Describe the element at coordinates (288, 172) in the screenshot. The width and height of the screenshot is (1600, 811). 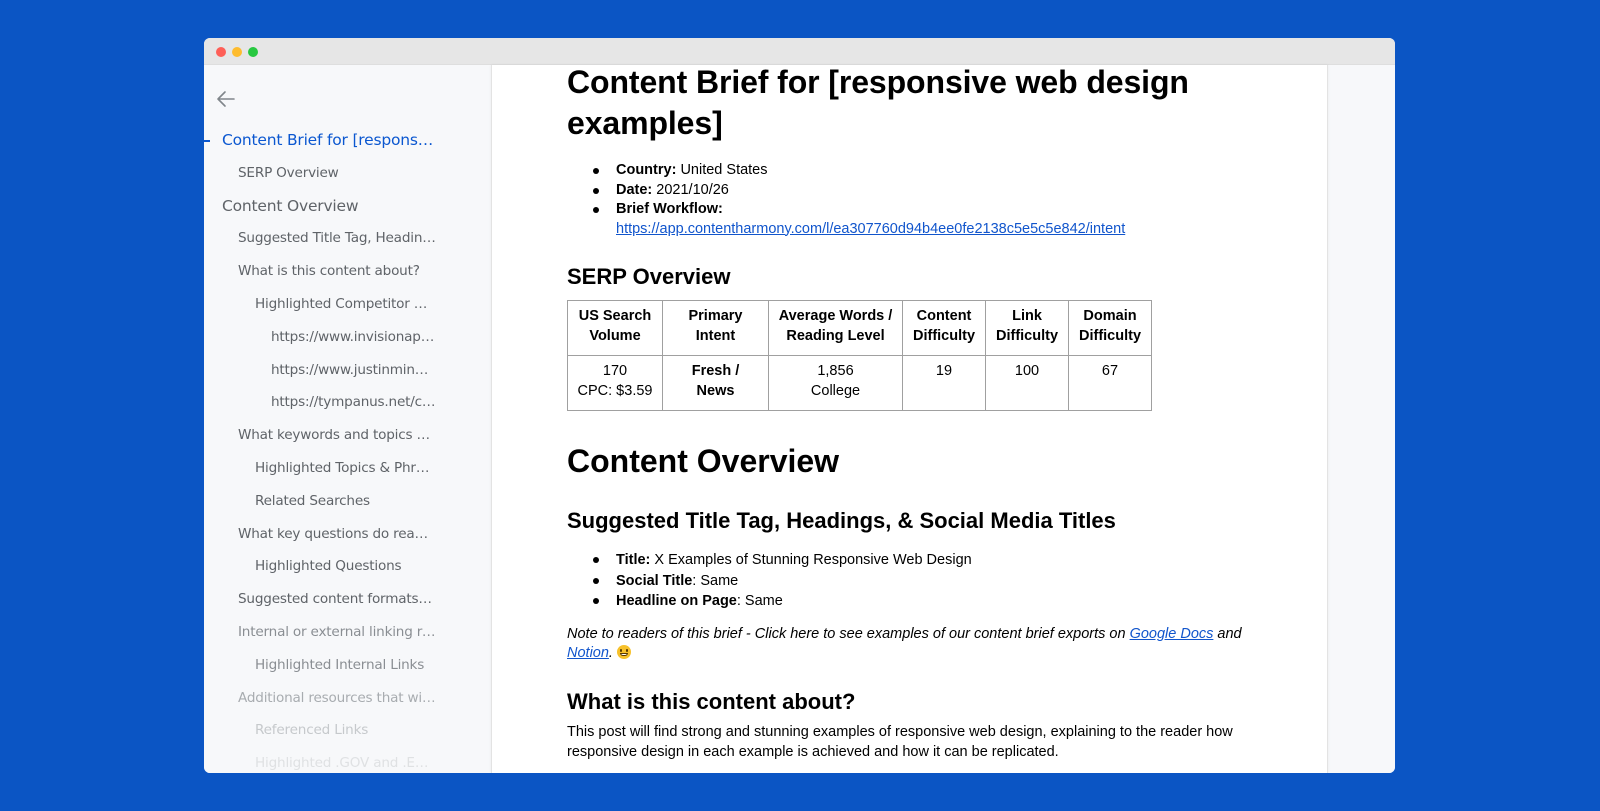
I see `outline-item-label: SERP Overview` at that location.